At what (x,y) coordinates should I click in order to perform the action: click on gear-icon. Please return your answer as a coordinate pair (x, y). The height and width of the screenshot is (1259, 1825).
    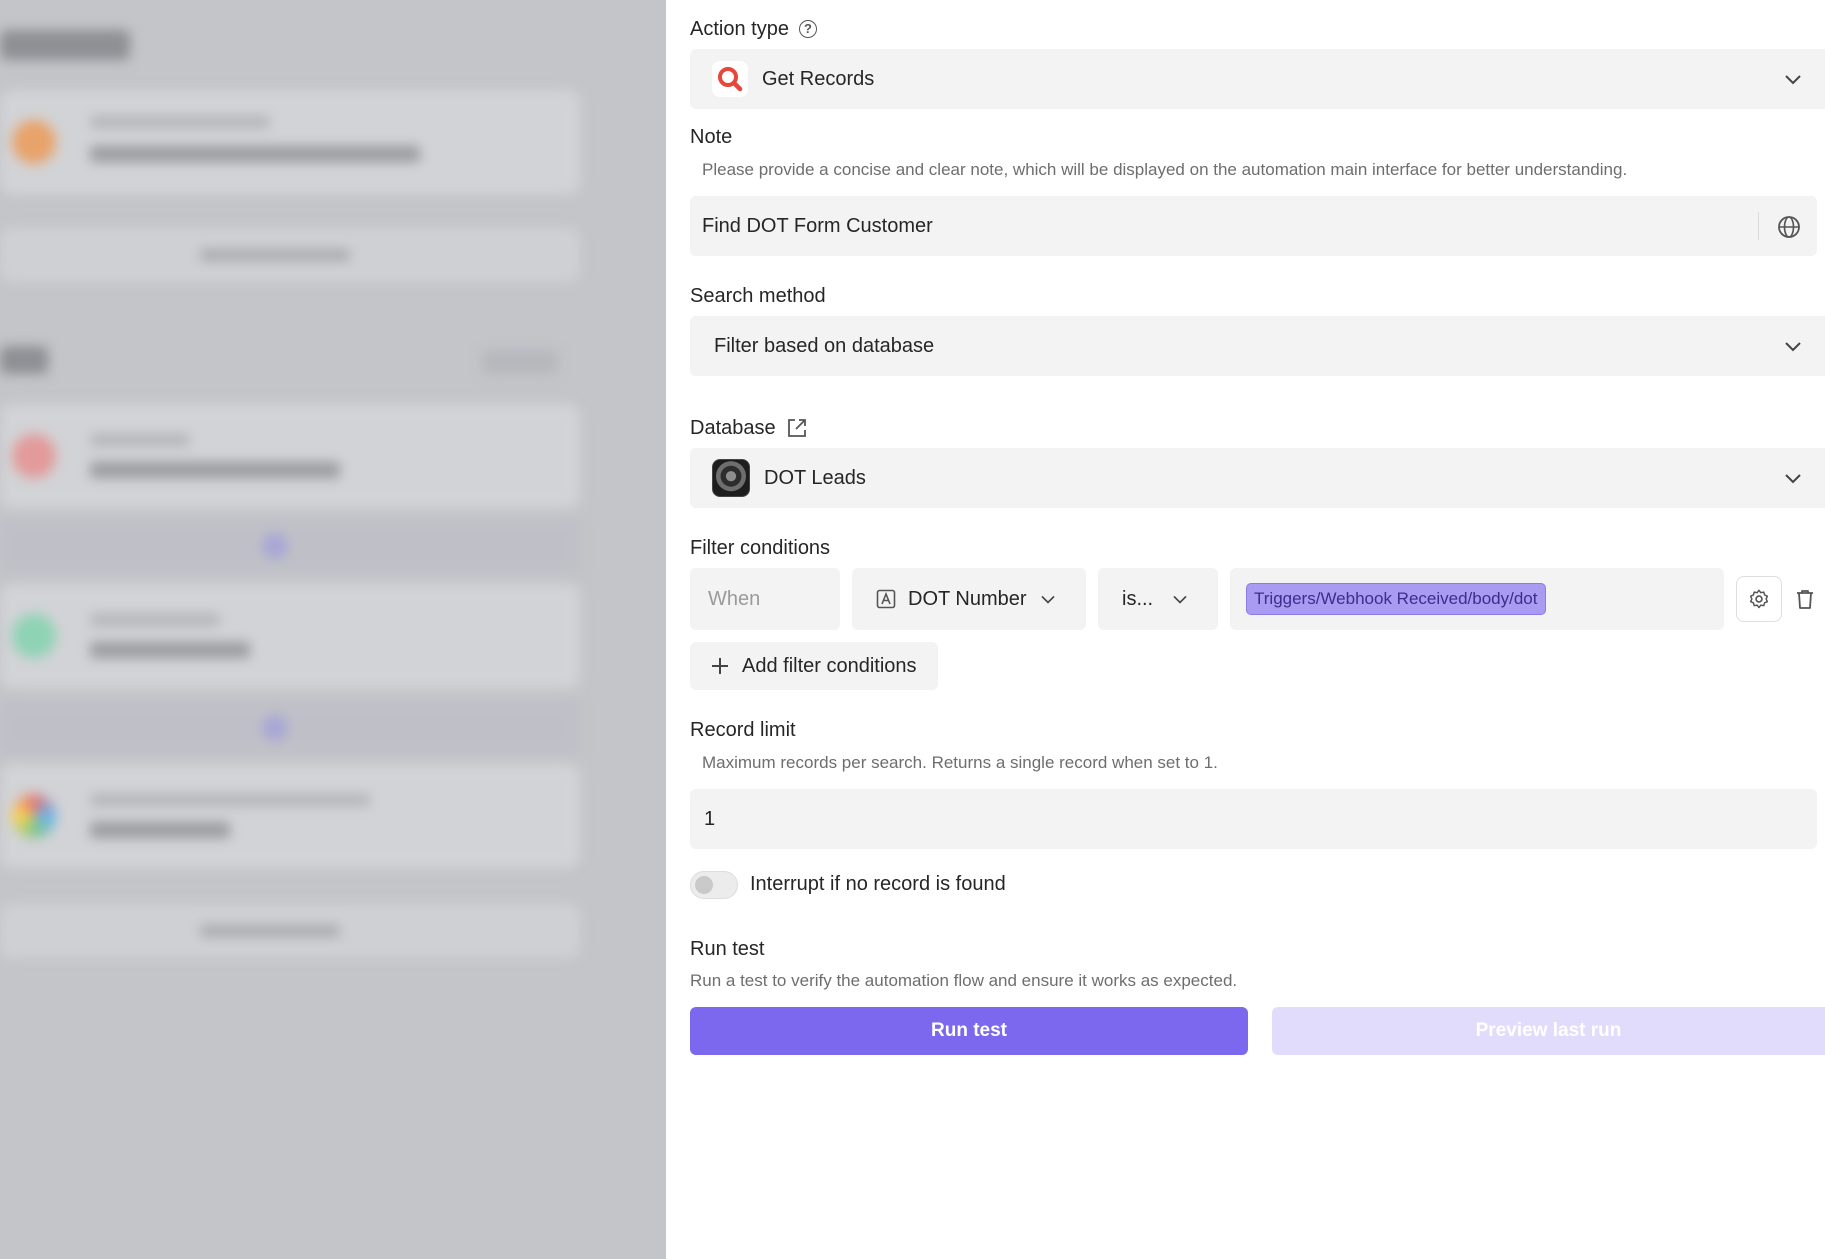
    Looking at the image, I should click on (1759, 599).